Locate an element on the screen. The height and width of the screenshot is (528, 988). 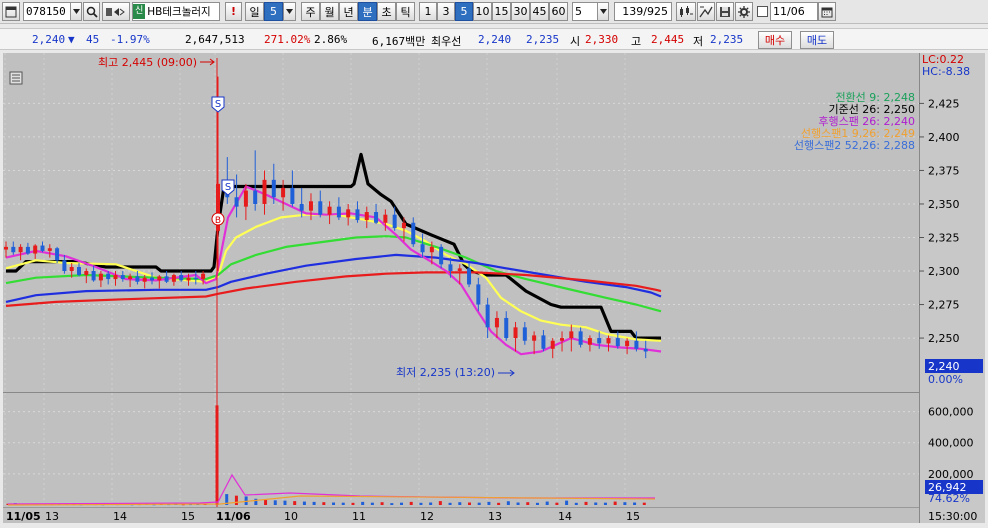
price-change: 45 is located at coordinates (93, 39).